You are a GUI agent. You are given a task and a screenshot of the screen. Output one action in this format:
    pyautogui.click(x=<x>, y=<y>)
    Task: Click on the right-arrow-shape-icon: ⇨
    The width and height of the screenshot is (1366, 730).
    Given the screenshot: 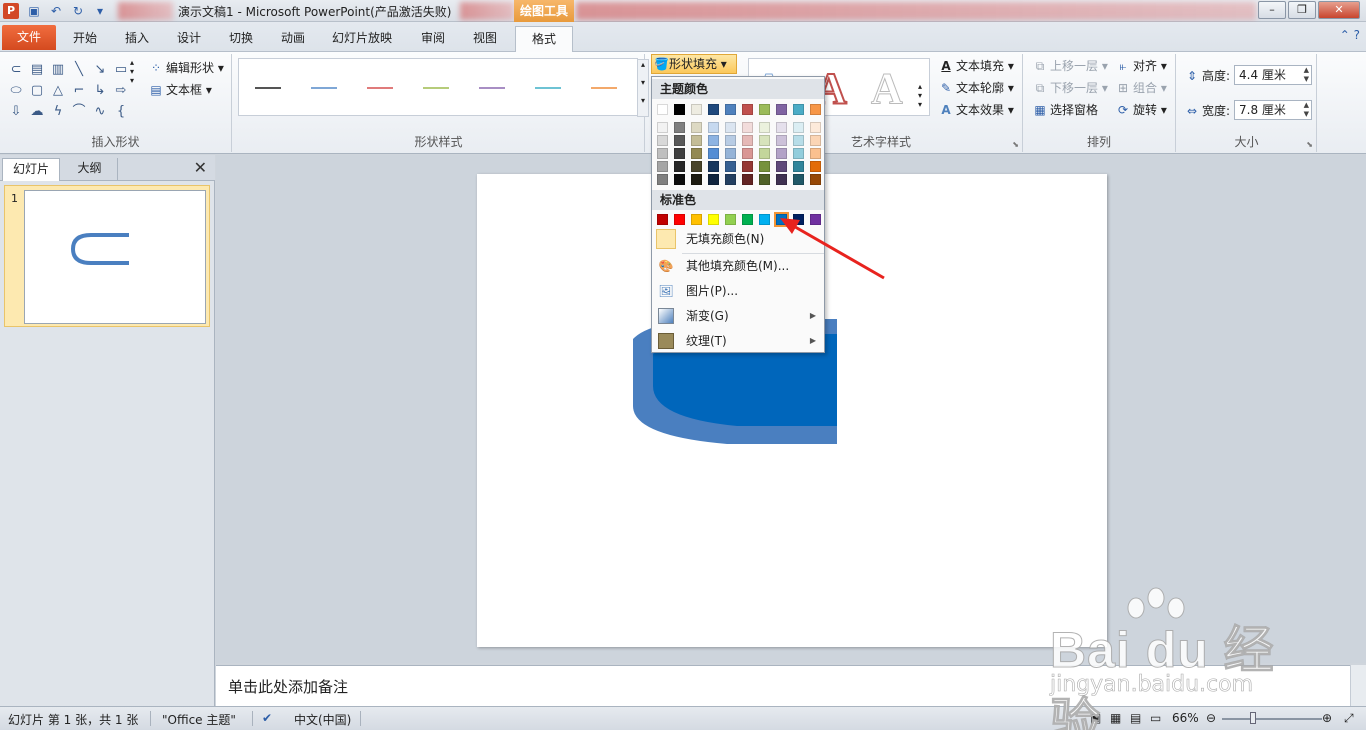 What is the action you would take?
    pyautogui.click(x=121, y=91)
    